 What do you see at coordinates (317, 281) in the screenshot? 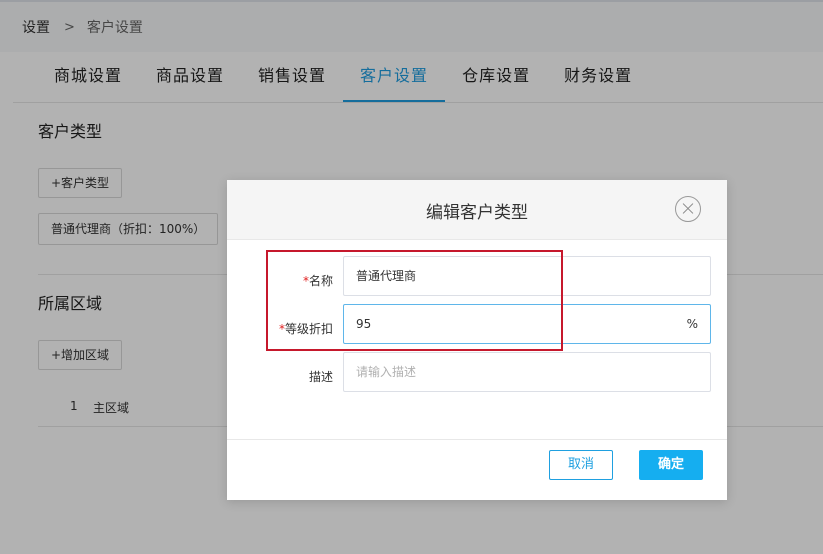
I see `name-label: *名称` at bounding box center [317, 281].